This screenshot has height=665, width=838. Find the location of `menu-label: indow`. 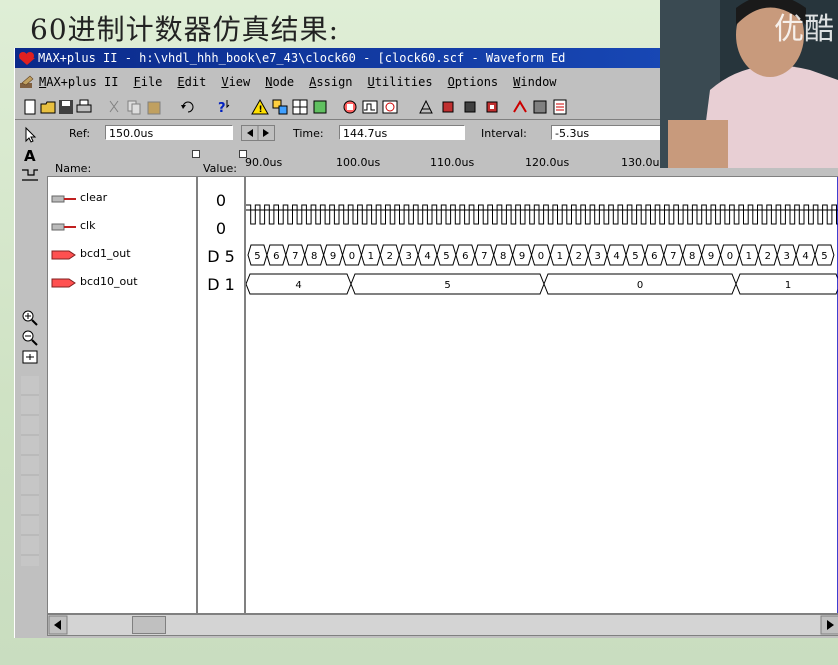

menu-label: indow is located at coordinates (538, 82).